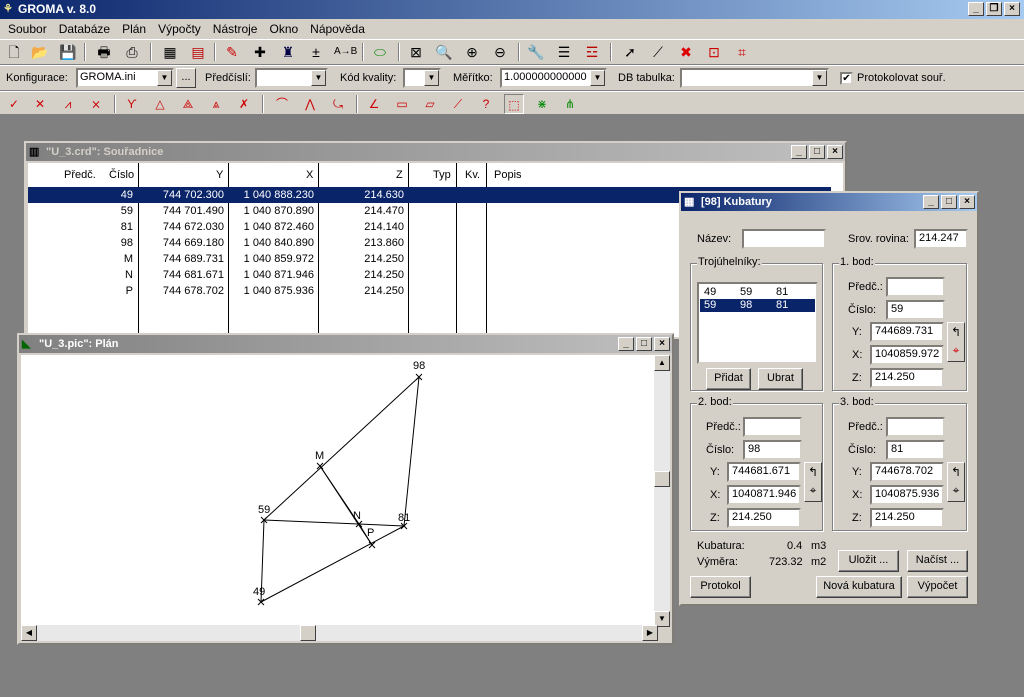 This screenshot has width=1024, height=697. What do you see at coordinates (757, 323) in the screenshot?
I see `triangles-list: 49 59 81 59 98 81` at bounding box center [757, 323].